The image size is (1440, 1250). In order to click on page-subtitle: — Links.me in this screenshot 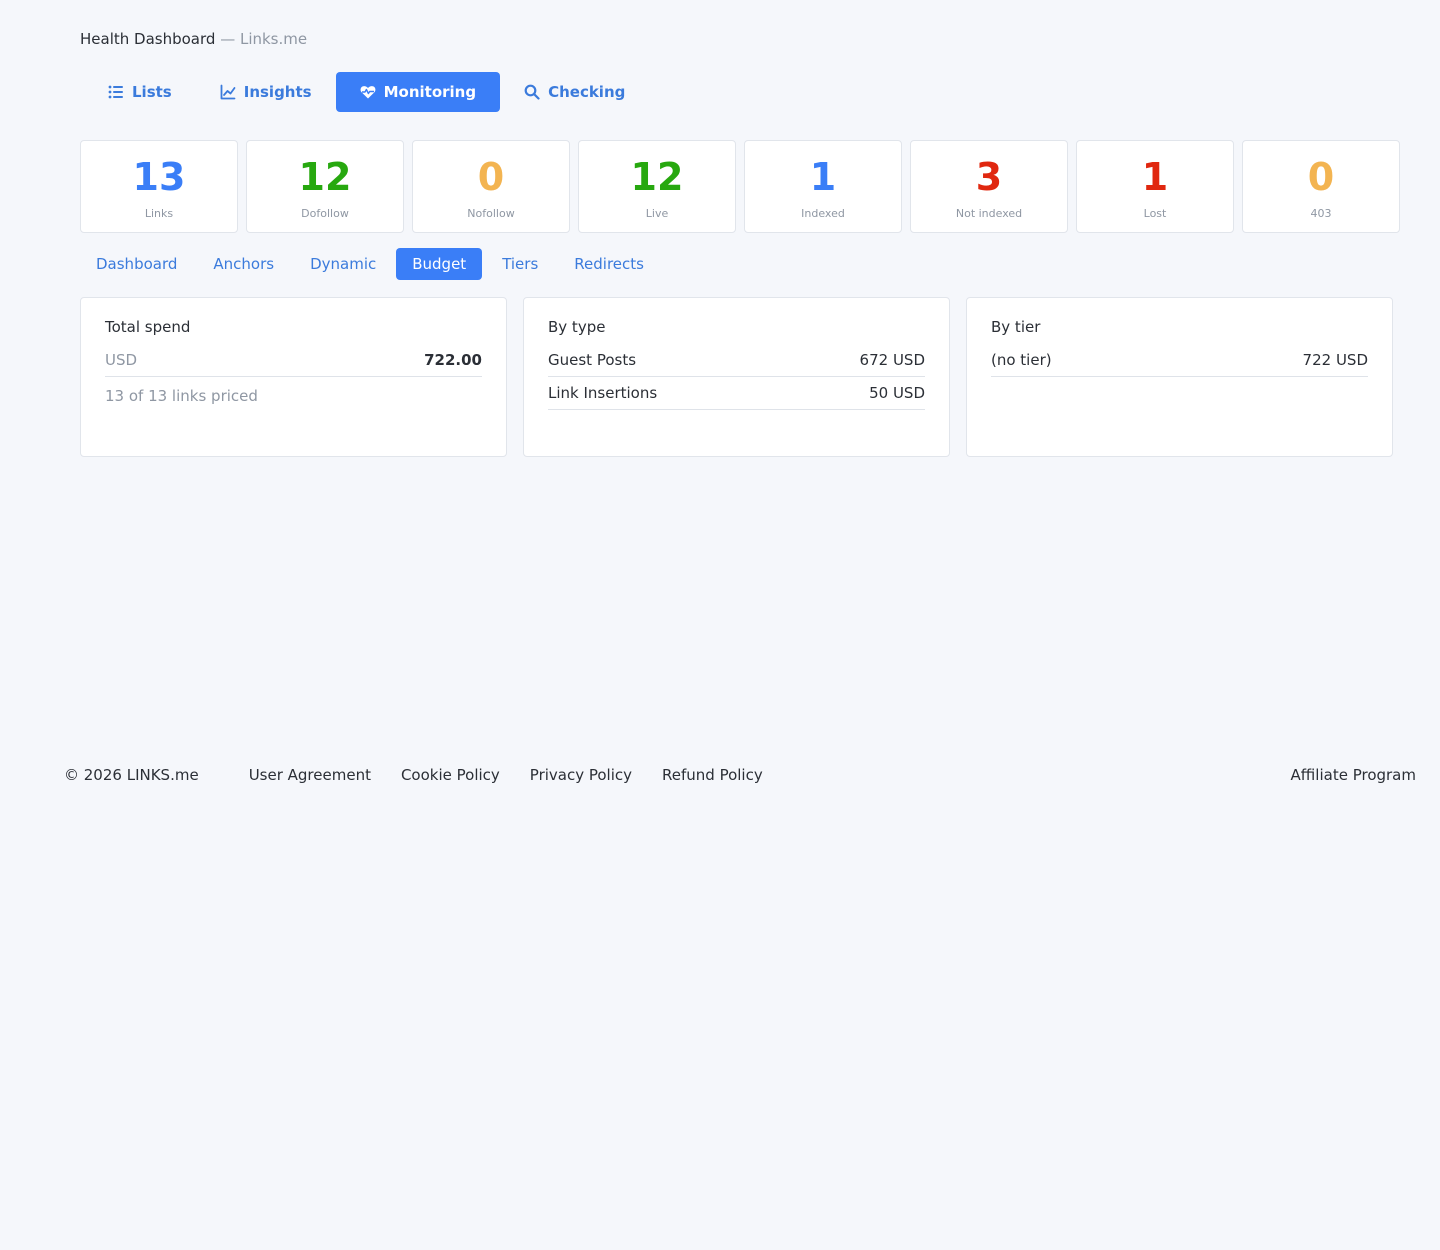, I will do `click(264, 39)`.